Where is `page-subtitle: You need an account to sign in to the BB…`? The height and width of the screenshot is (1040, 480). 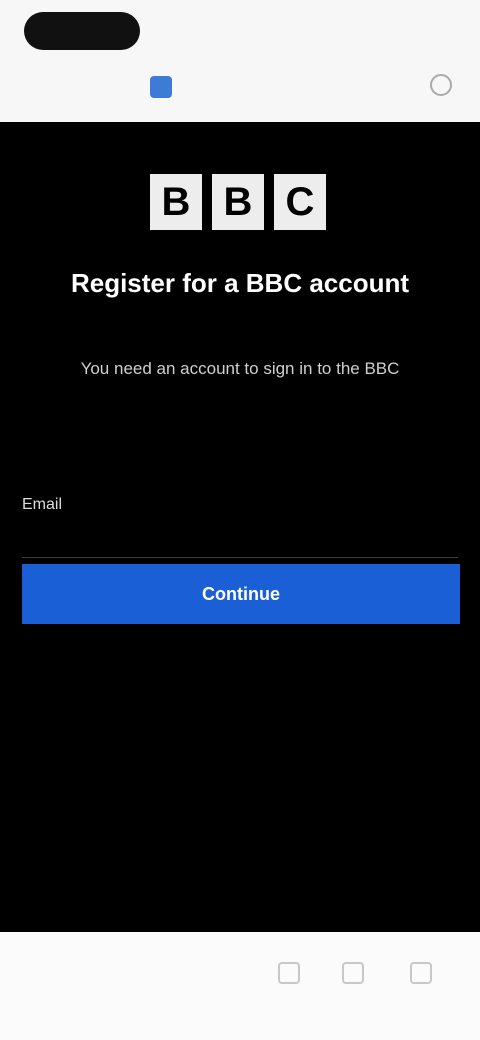 page-subtitle: You need an account to sign in to the BB… is located at coordinates (240, 368).